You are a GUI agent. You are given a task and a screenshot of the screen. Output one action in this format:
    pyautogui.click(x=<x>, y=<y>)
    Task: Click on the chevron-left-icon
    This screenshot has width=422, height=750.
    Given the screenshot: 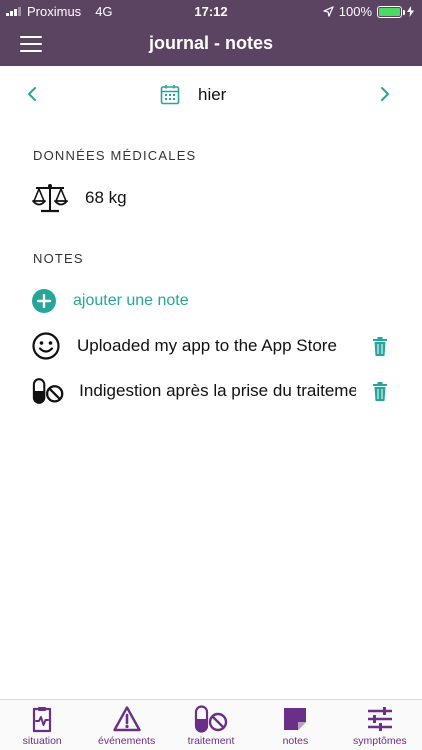 What is the action you would take?
    pyautogui.click(x=32, y=94)
    